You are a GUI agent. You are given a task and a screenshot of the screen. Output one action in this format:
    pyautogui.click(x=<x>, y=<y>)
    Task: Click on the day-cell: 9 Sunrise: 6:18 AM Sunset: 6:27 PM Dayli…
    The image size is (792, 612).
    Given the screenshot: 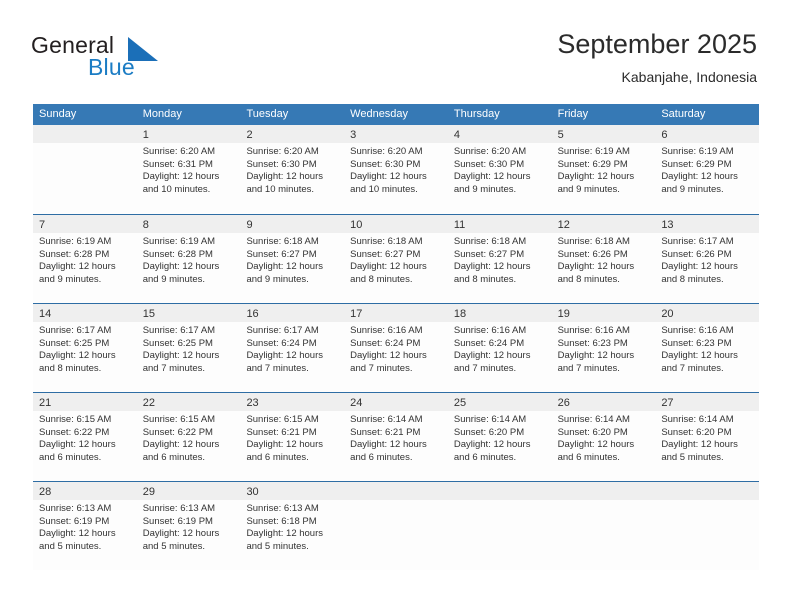 What is the action you would take?
    pyautogui.click(x=292, y=259)
    